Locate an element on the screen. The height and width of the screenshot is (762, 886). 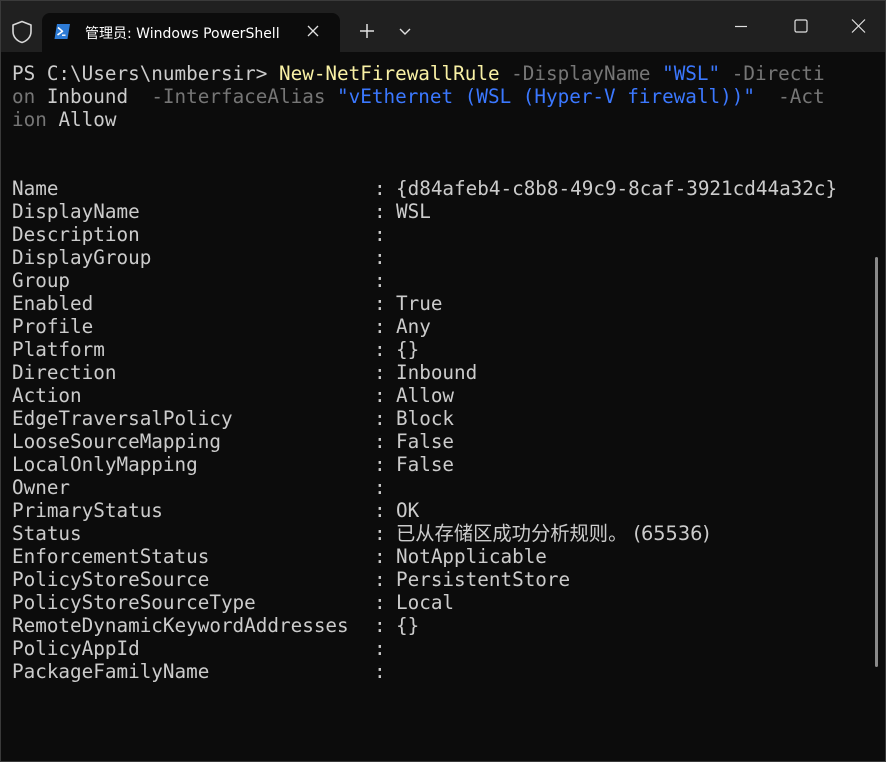
property-row: LooseSourceMapping: False is located at coordinates (437, 441).